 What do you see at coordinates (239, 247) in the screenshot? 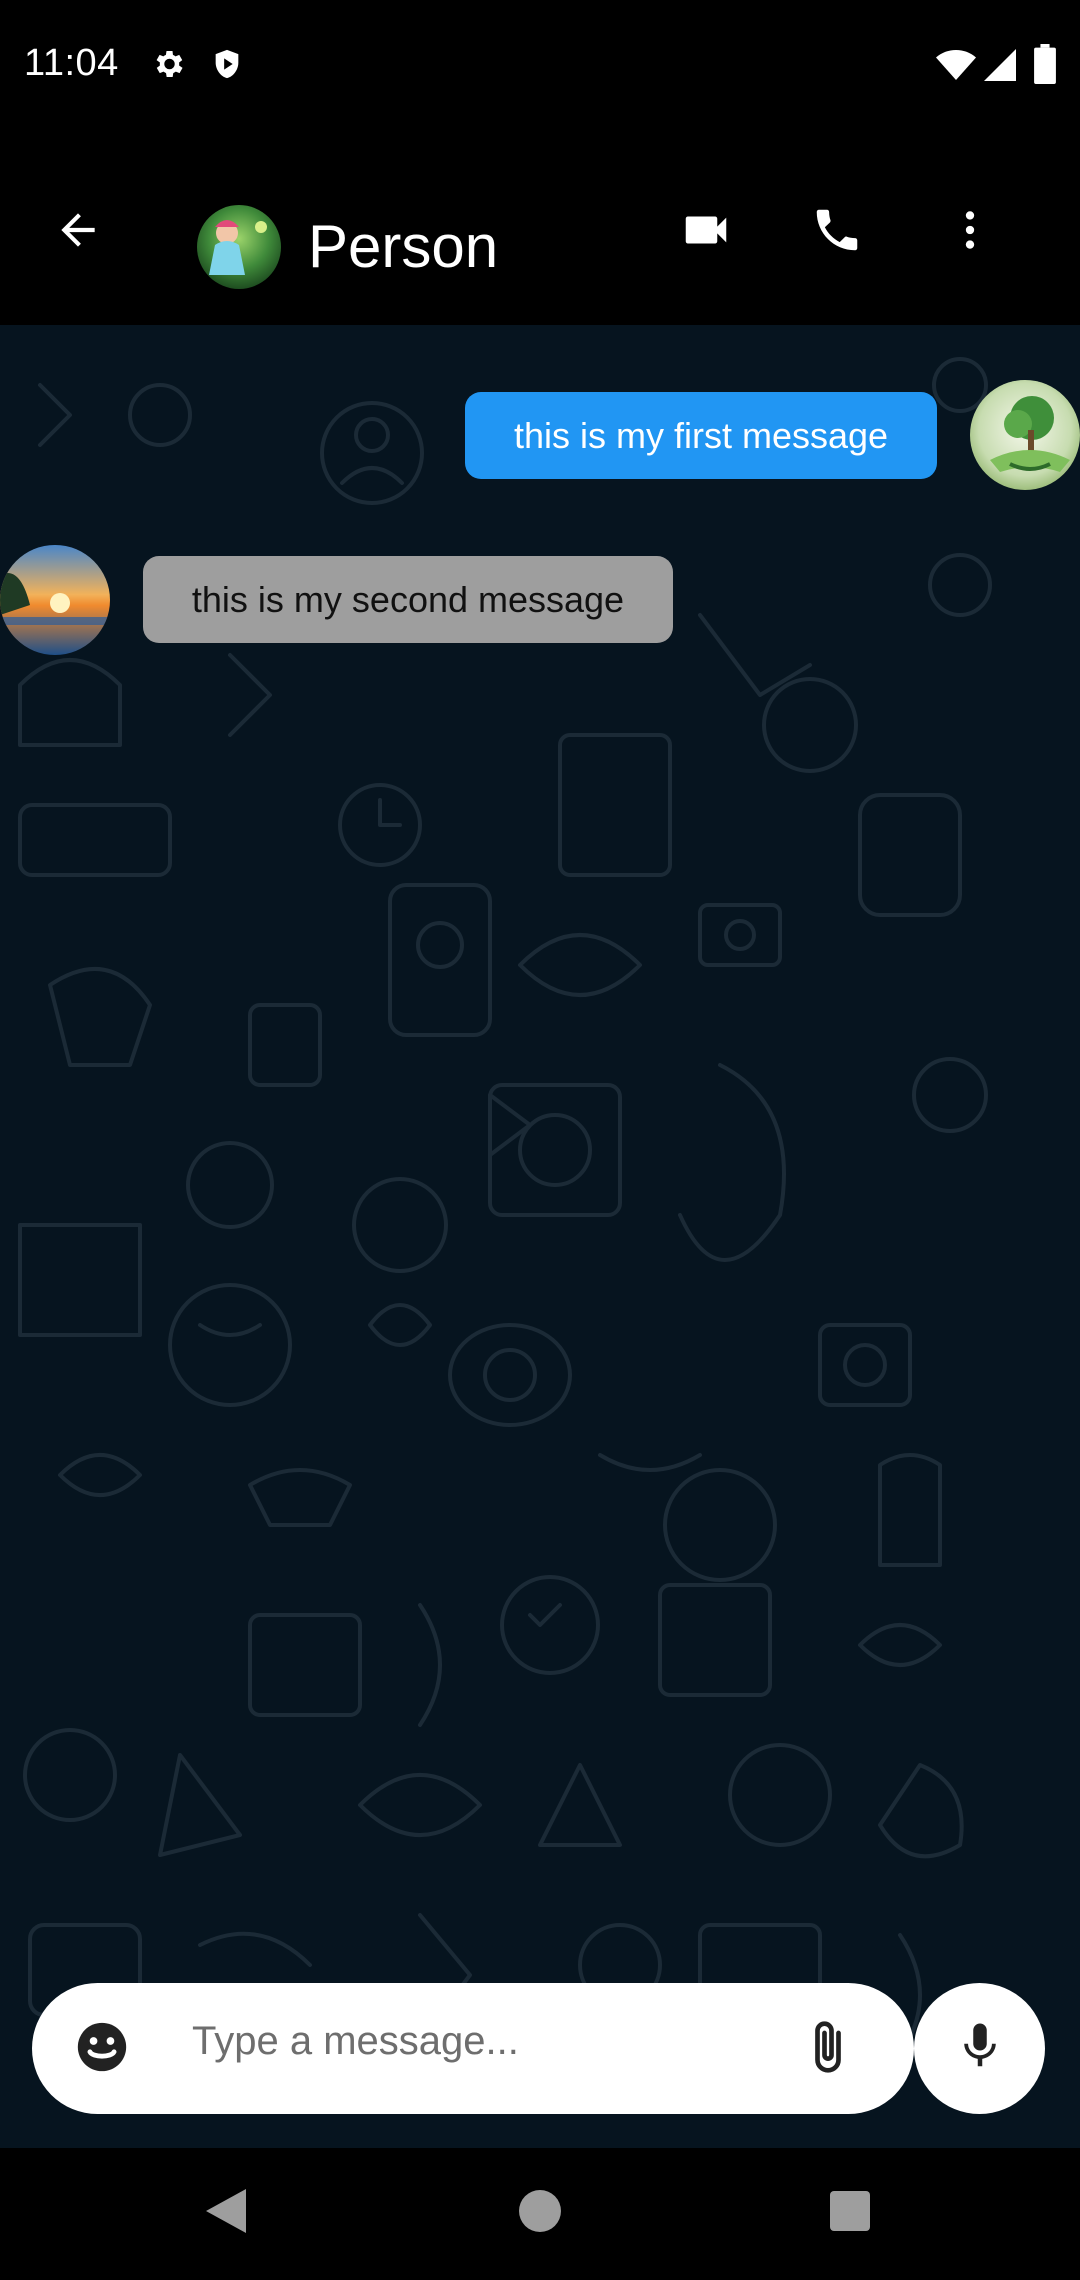
I see `contact-avatar` at bounding box center [239, 247].